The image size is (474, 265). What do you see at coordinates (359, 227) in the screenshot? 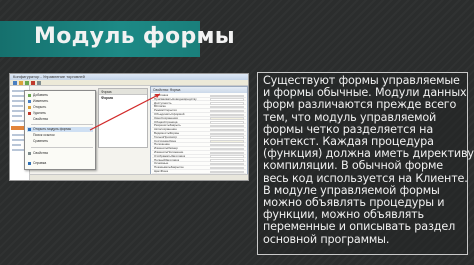
I see `description-line: переменные и описывать раздел` at bounding box center [359, 227].